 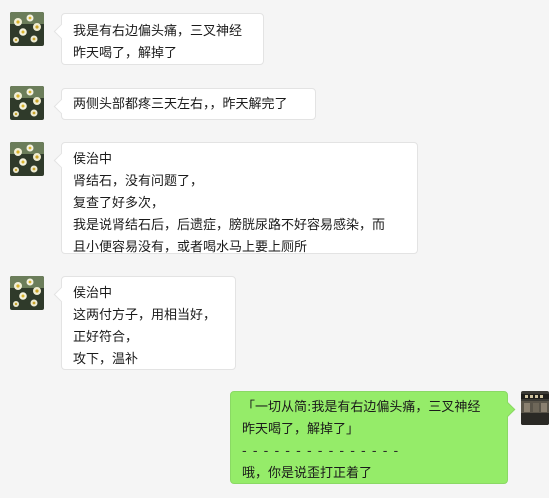 I want to click on quoted-text: 「一切从简:我是有右边偏头痛，三叉神经, so click(x=361, y=407).